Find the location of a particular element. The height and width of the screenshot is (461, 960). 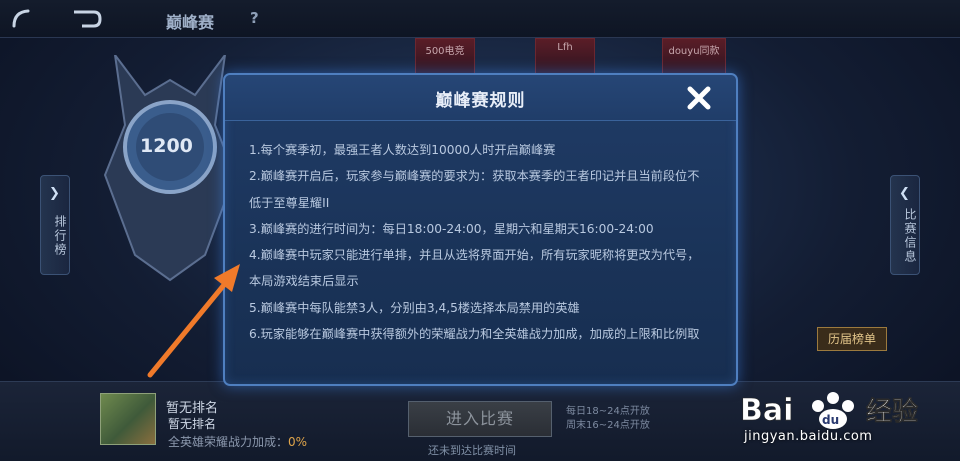

open-time-weekend: 周末16~24点开放 is located at coordinates (608, 425).